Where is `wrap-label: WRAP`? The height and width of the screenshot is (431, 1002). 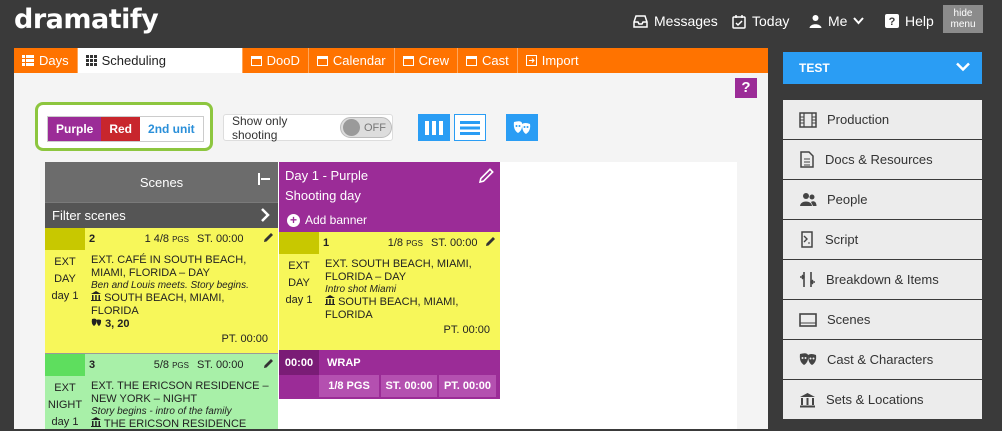 wrap-label: WRAP is located at coordinates (344, 362).